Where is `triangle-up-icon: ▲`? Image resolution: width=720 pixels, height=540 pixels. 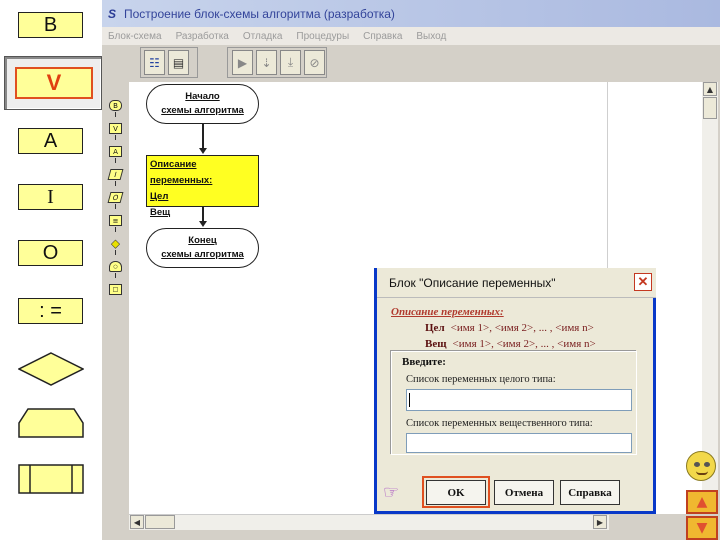 triangle-up-icon: ▲ is located at coordinates (702, 502).